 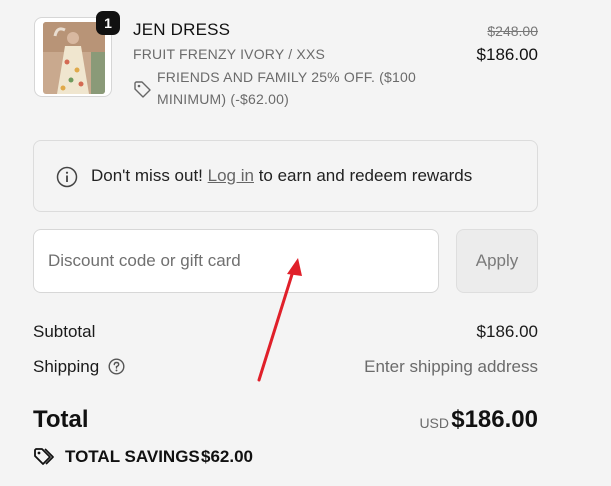 What do you see at coordinates (142, 89) in the screenshot?
I see `tag-icon` at bounding box center [142, 89].